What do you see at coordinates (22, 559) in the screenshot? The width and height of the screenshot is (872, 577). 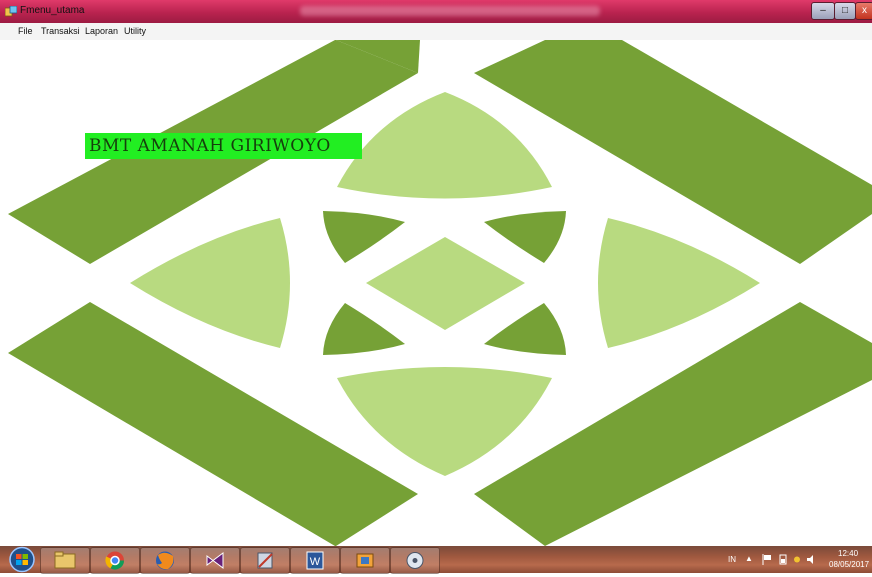 I see `start-button-icon` at bounding box center [22, 559].